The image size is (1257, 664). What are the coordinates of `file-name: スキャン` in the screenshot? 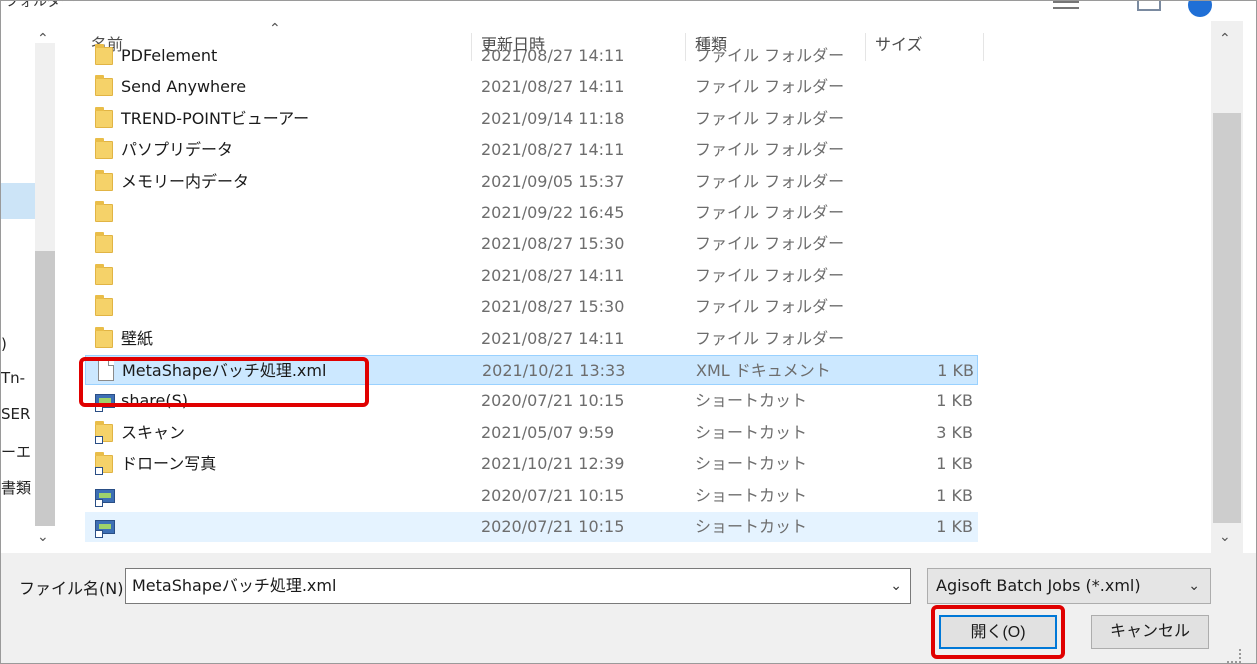 It's located at (153, 432).